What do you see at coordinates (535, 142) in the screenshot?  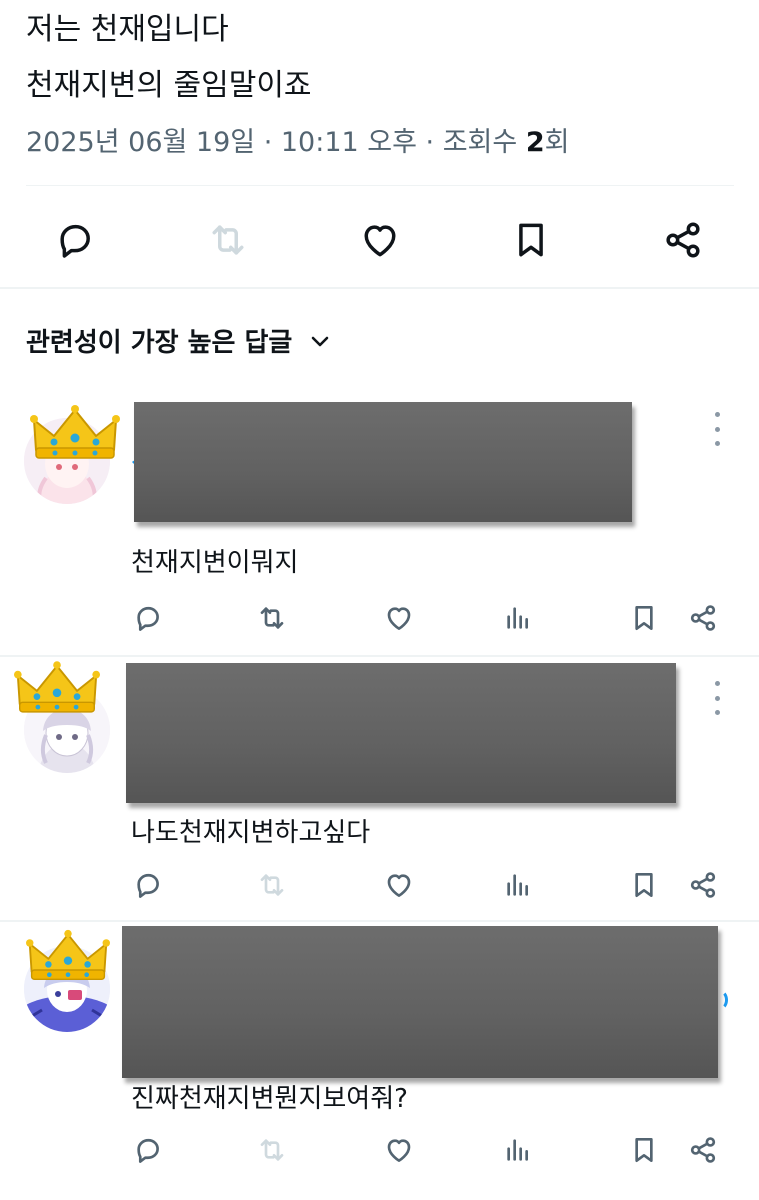 I see `views-count: 2` at bounding box center [535, 142].